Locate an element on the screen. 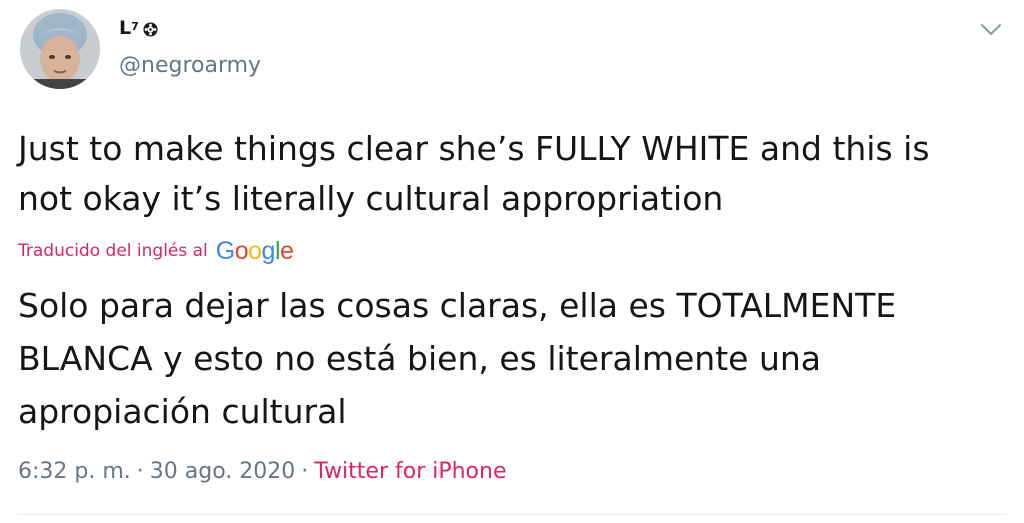 This screenshot has width=1024, height=523. google-logo: Google is located at coordinates (255, 251).